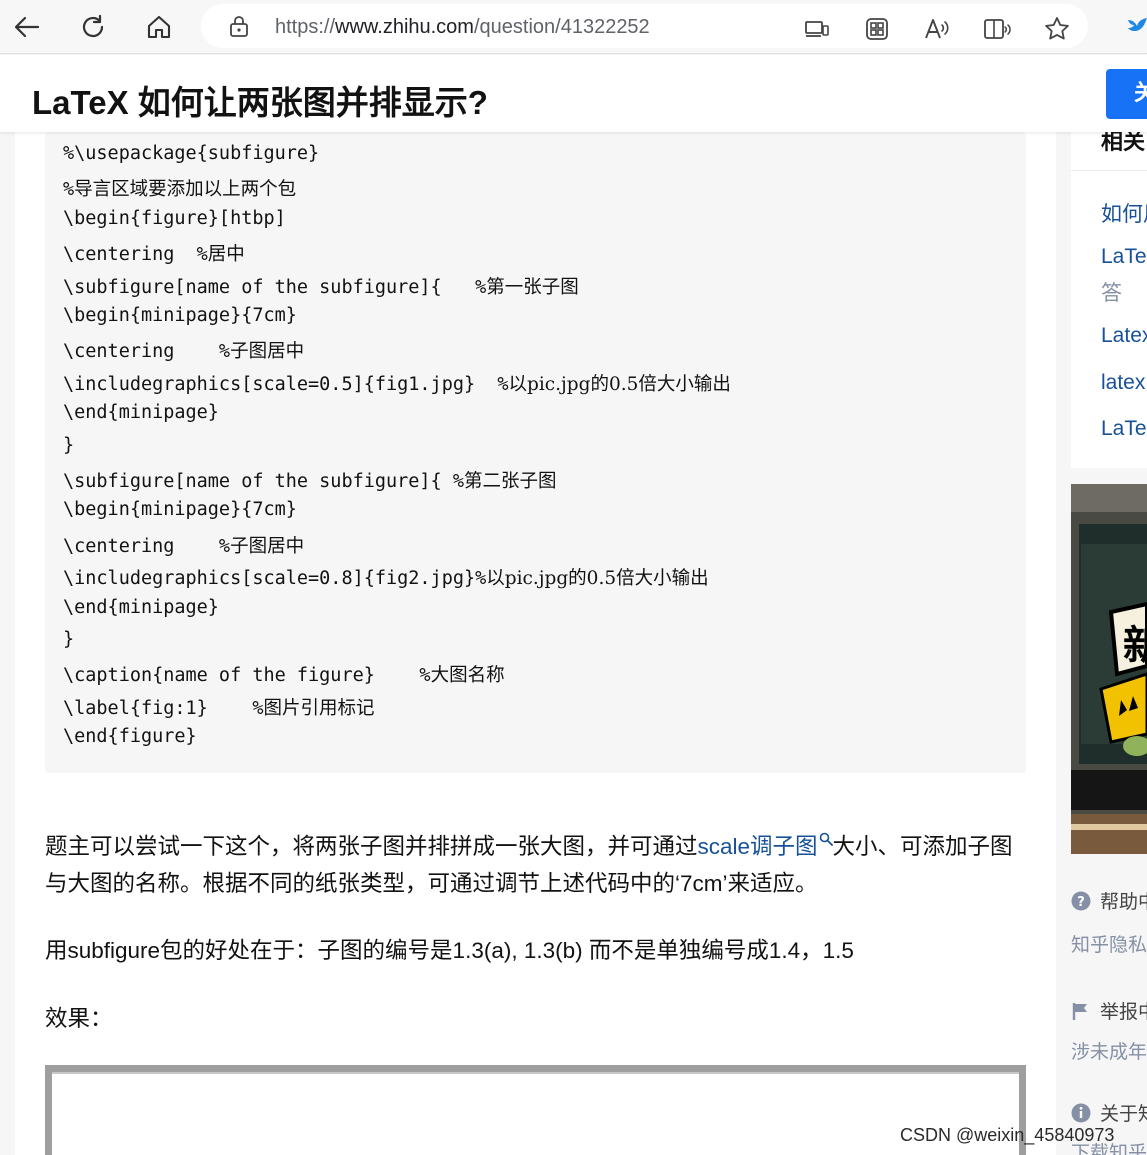  I want to click on browser-toolbar: https://www.zhihu.com/question/41322252, so click(573, 27).